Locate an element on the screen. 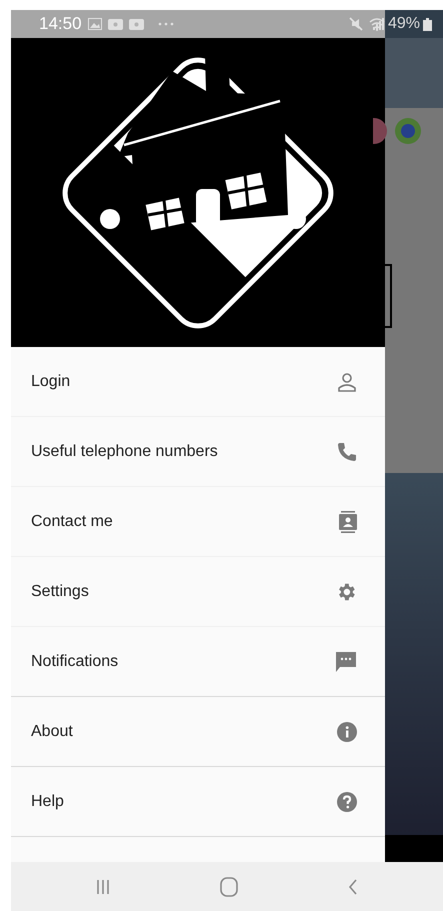 This screenshot has height=911, width=443. info-icon is located at coordinates (347, 732).